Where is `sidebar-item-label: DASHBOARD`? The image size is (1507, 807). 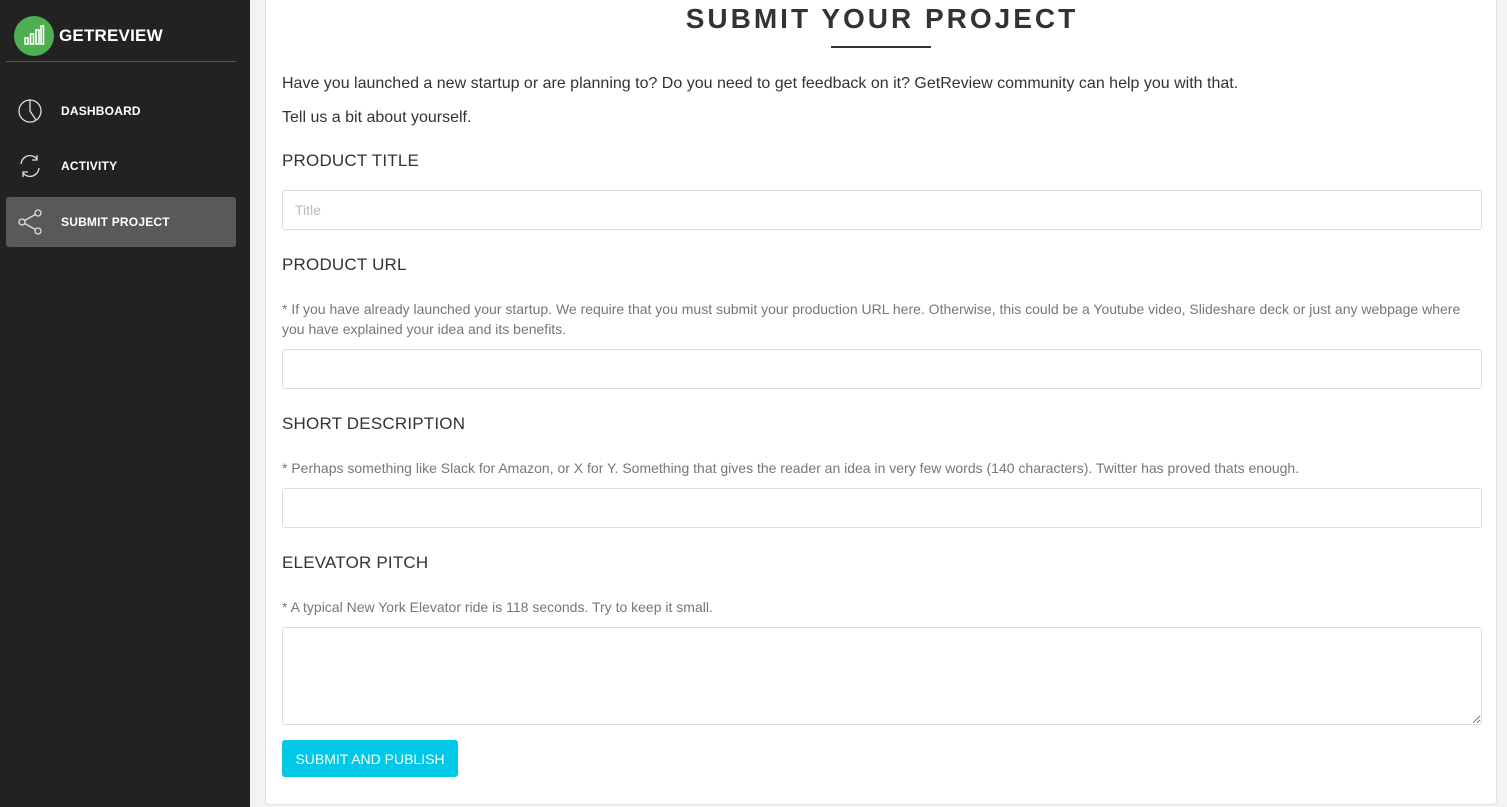
sidebar-item-label: DASHBOARD is located at coordinates (101, 111).